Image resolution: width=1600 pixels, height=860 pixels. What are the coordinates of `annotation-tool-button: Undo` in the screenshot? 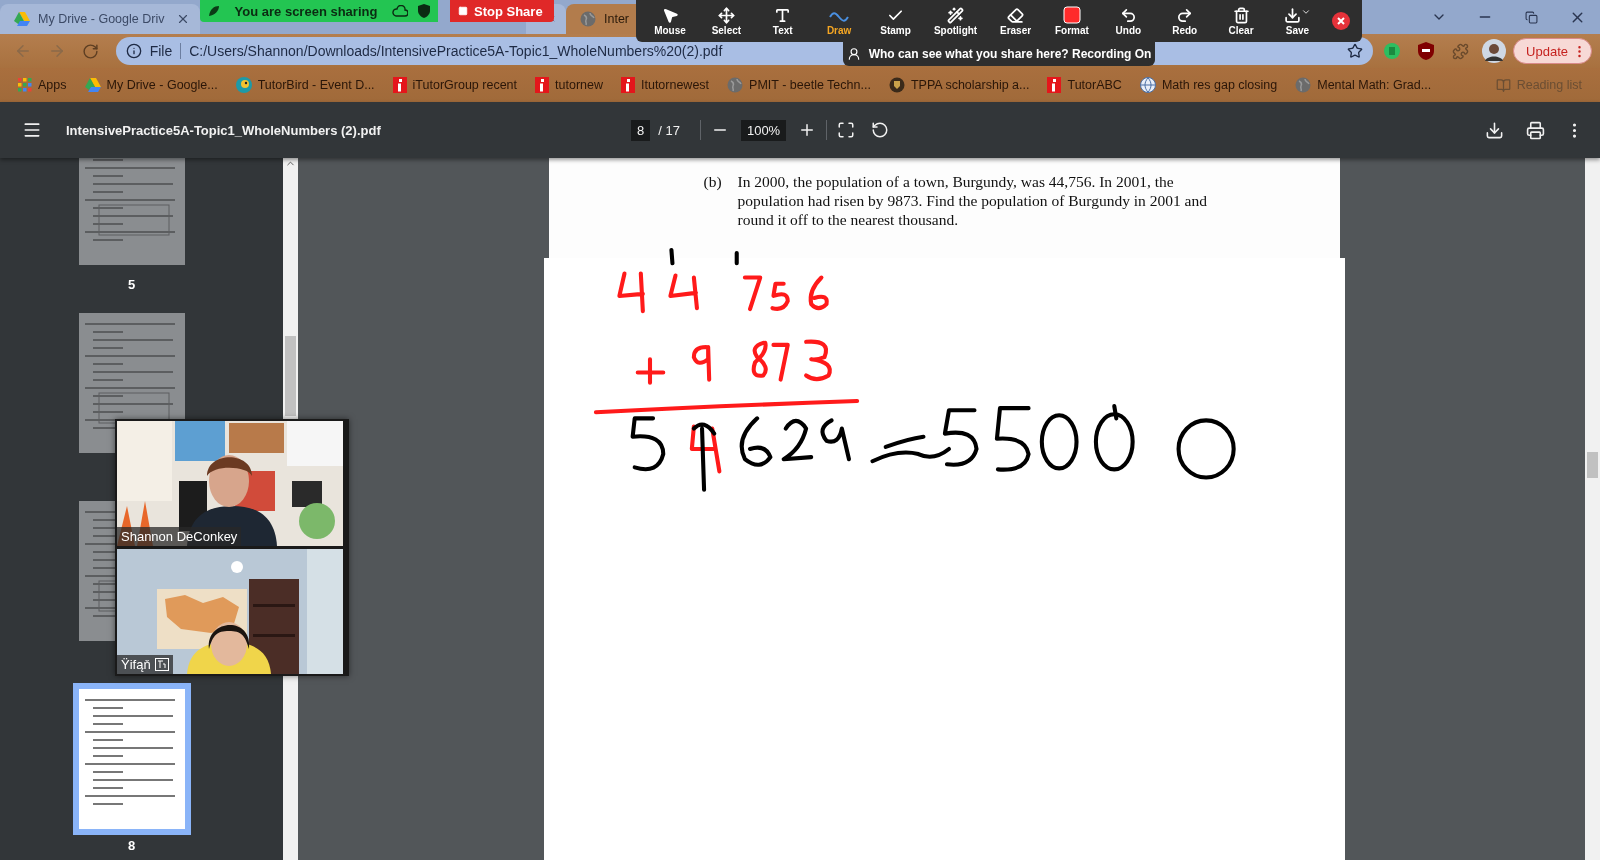 It's located at (1128, 21).